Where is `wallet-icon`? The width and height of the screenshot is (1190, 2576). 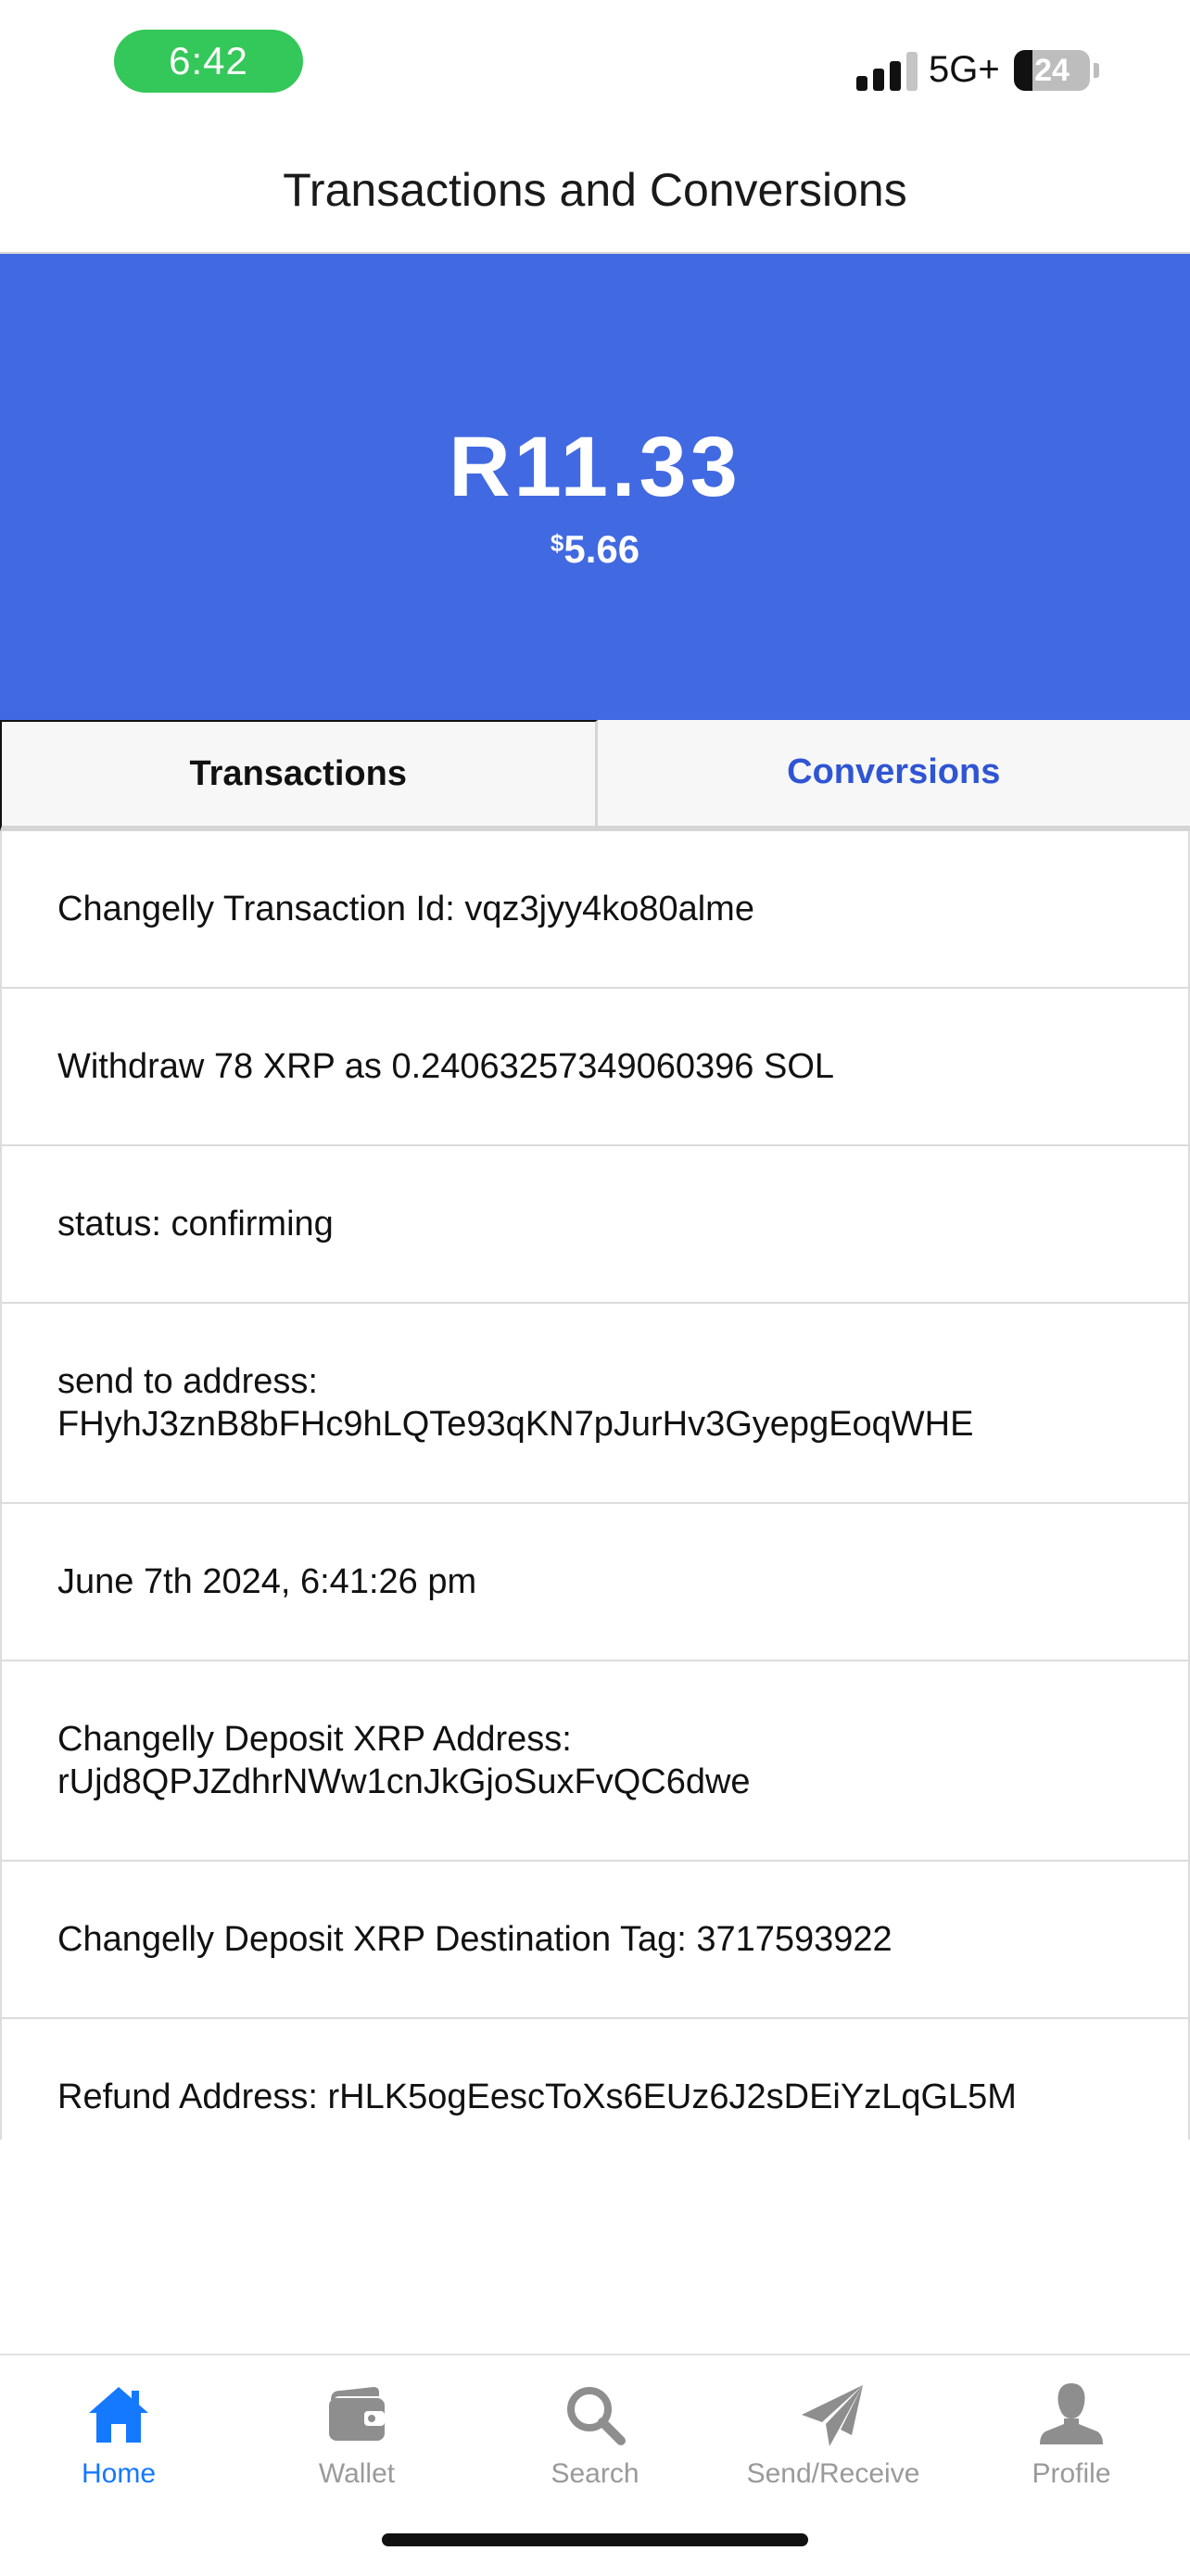
wallet-icon is located at coordinates (357, 2415).